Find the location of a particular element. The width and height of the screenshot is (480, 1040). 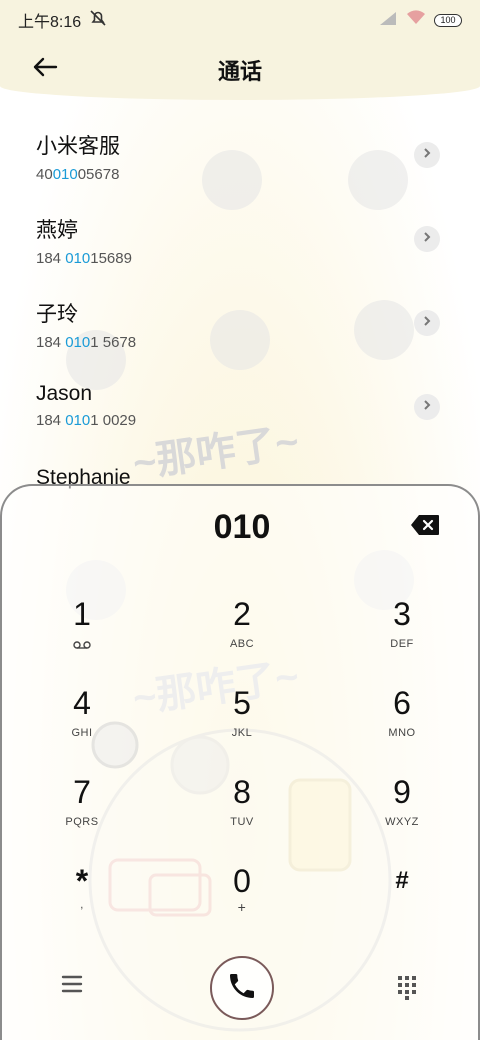

menu-button is located at coordinates (75, 989).